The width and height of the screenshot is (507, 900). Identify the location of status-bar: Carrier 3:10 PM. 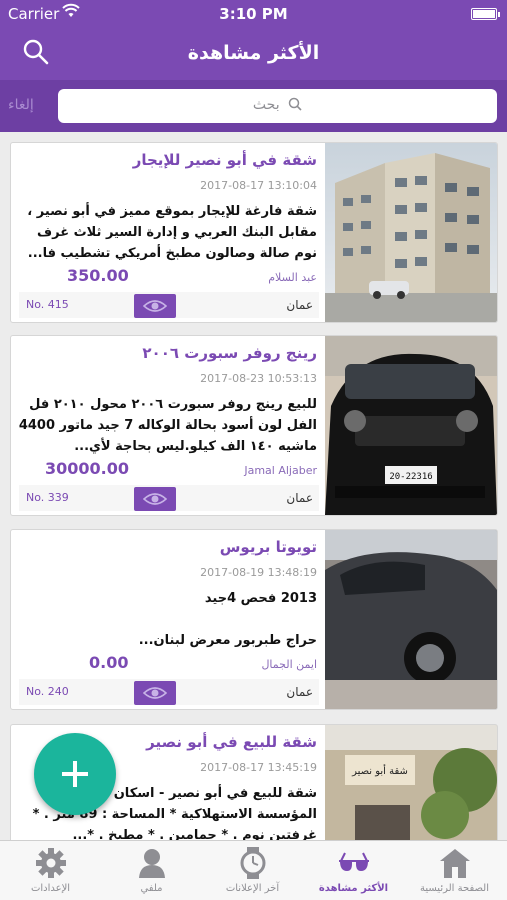
(253, 14).